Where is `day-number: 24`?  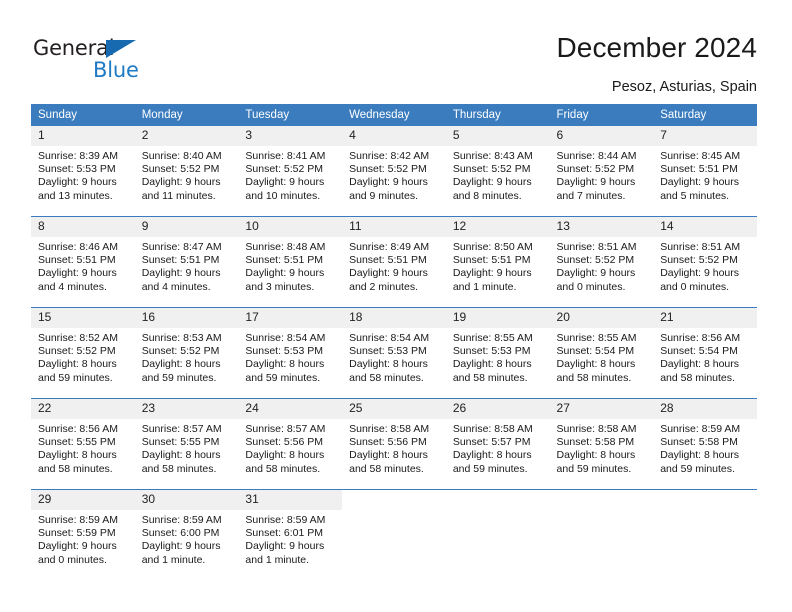 day-number: 24 is located at coordinates (290, 409).